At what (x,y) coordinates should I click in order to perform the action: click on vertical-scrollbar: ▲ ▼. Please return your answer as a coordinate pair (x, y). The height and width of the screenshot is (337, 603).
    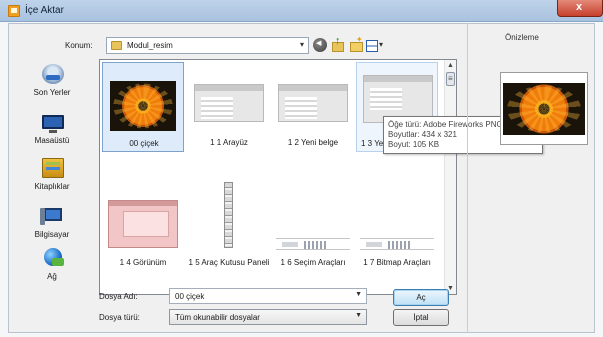
    Looking at the image, I should click on (450, 177).